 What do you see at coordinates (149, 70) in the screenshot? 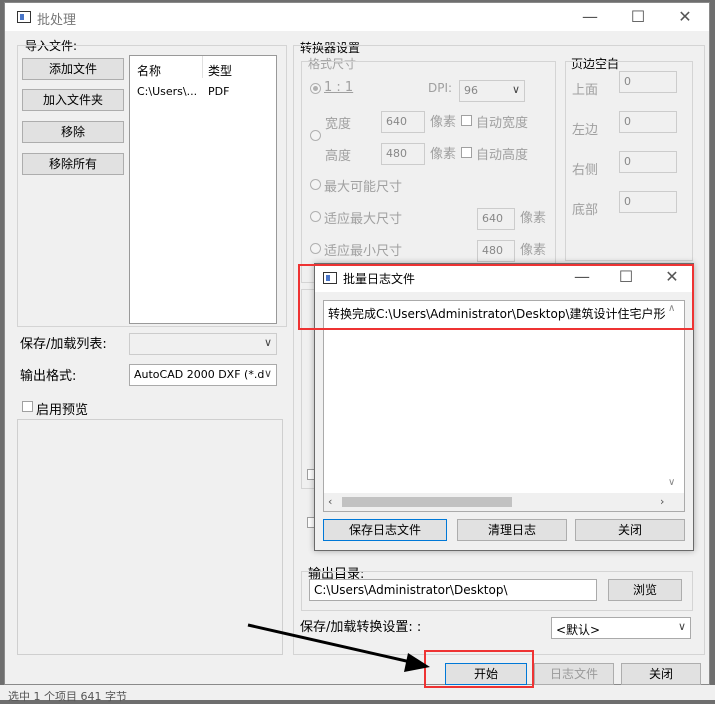
I see `column-header-name: 名称` at bounding box center [149, 70].